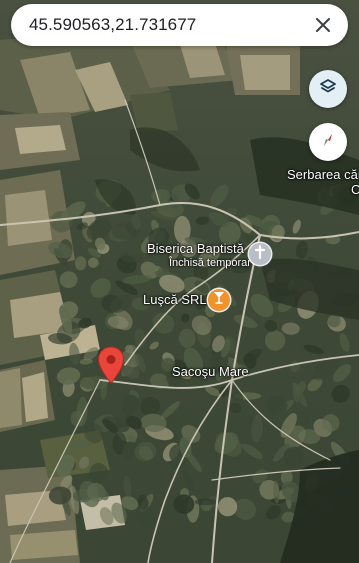 This screenshot has width=359, height=563. I want to click on map-pin, so click(111, 366).